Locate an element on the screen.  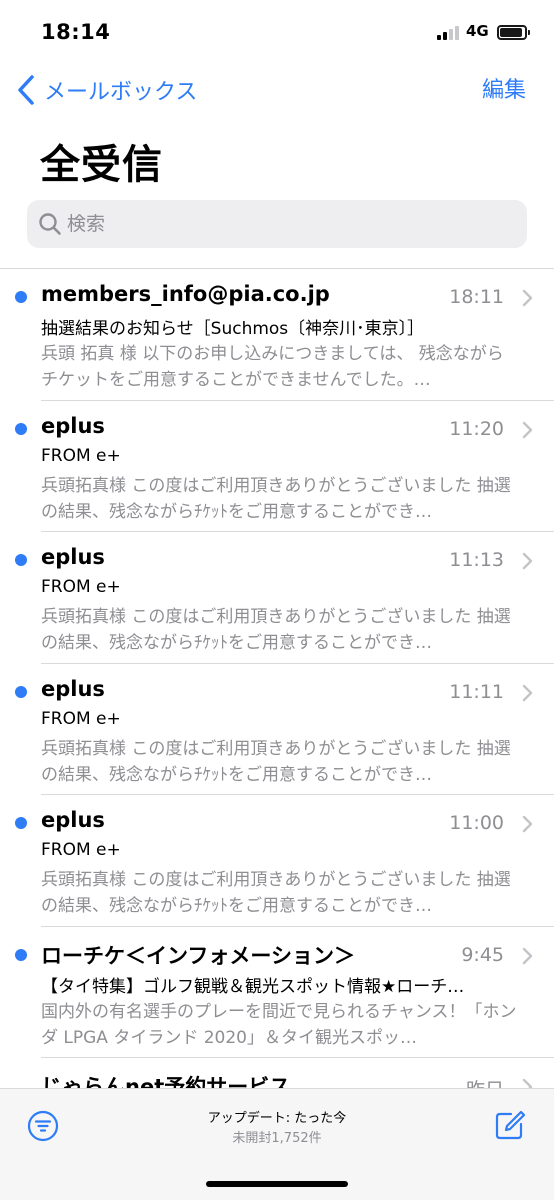
network-type: 4G is located at coordinates (477, 31).